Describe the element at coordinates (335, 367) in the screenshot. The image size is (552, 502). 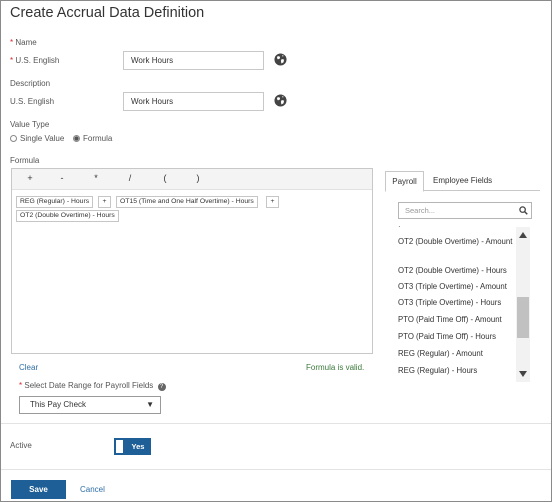
I see `formula-status: Formula is valid.` at that location.